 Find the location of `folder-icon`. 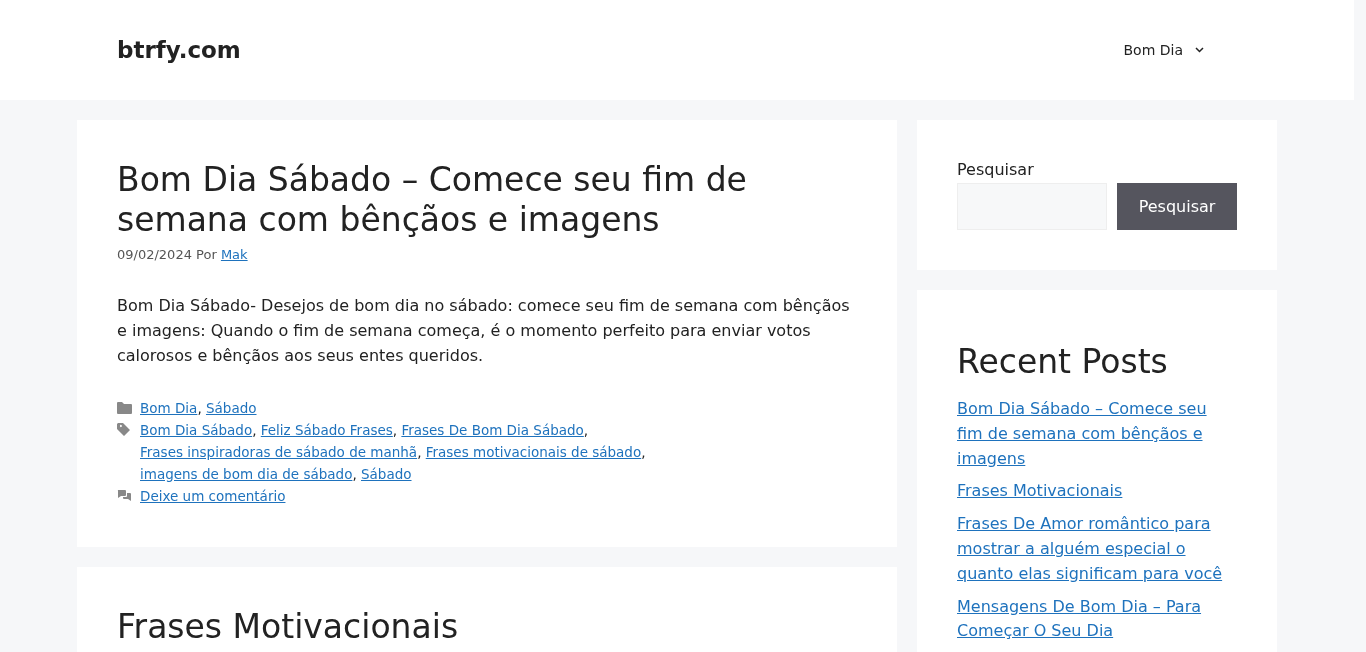

folder-icon is located at coordinates (124, 407).